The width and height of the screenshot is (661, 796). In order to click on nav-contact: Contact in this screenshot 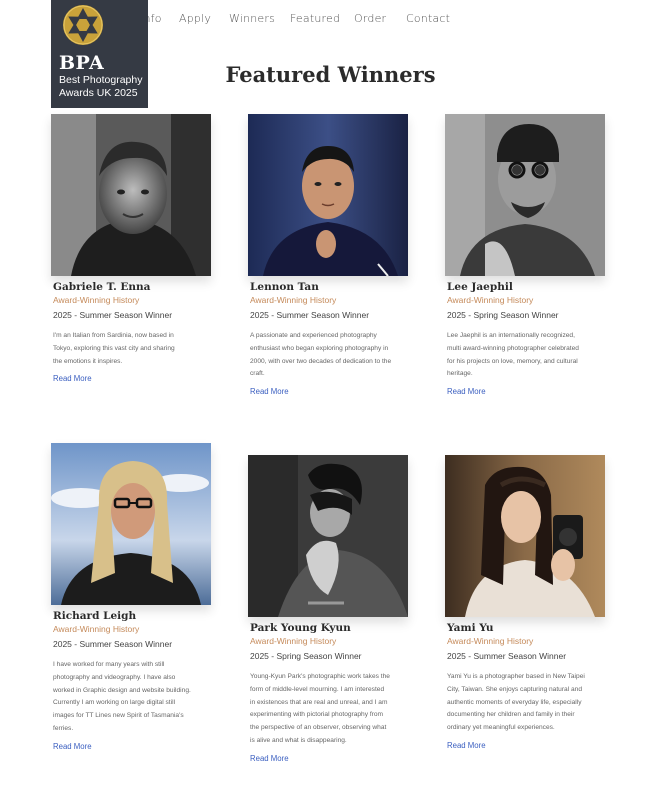, I will do `click(428, 18)`.